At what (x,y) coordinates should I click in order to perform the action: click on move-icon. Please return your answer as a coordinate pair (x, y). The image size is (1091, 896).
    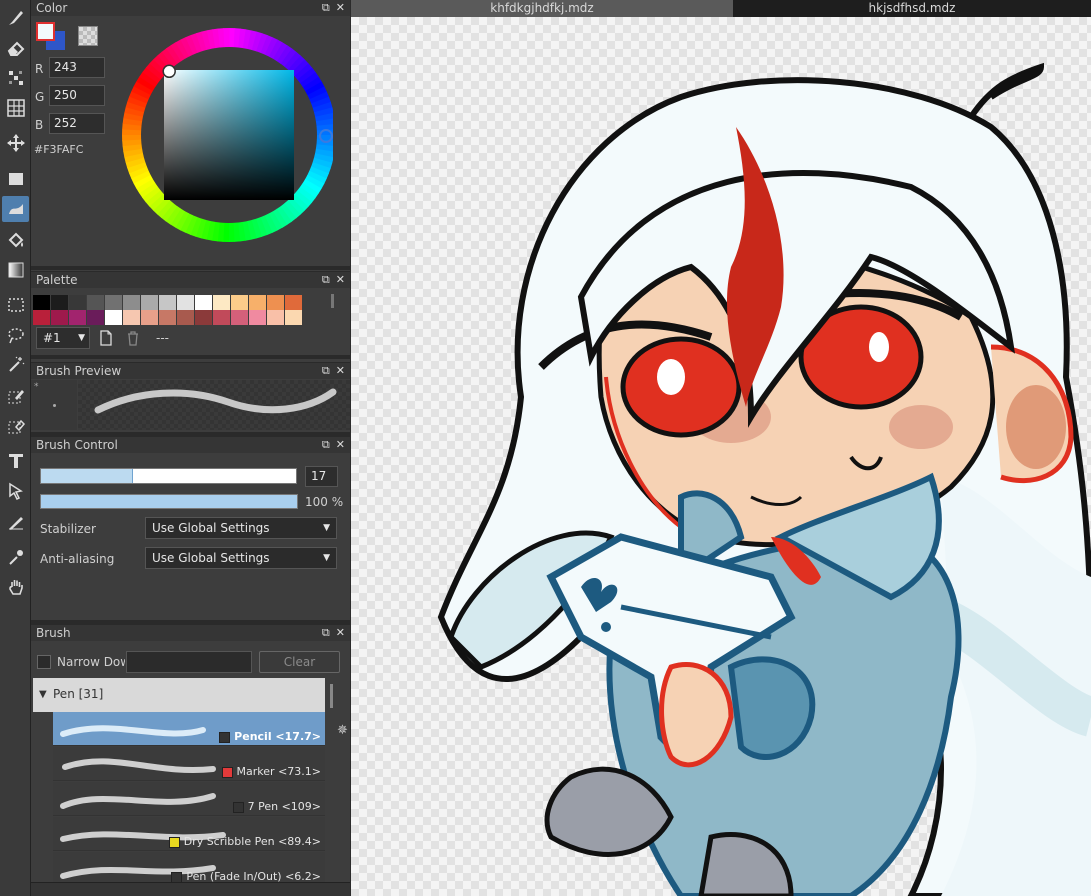
    Looking at the image, I should click on (15, 143).